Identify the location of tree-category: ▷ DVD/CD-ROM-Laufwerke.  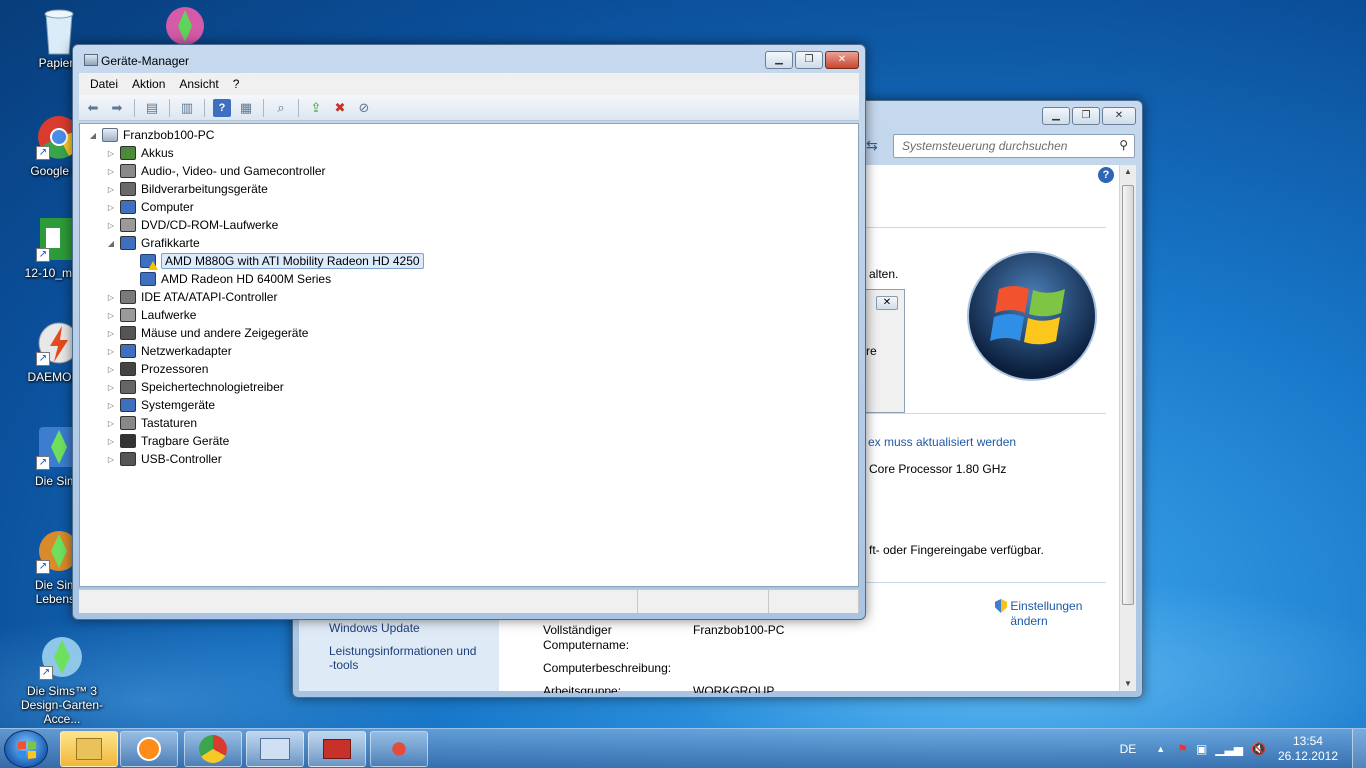
(192, 225).